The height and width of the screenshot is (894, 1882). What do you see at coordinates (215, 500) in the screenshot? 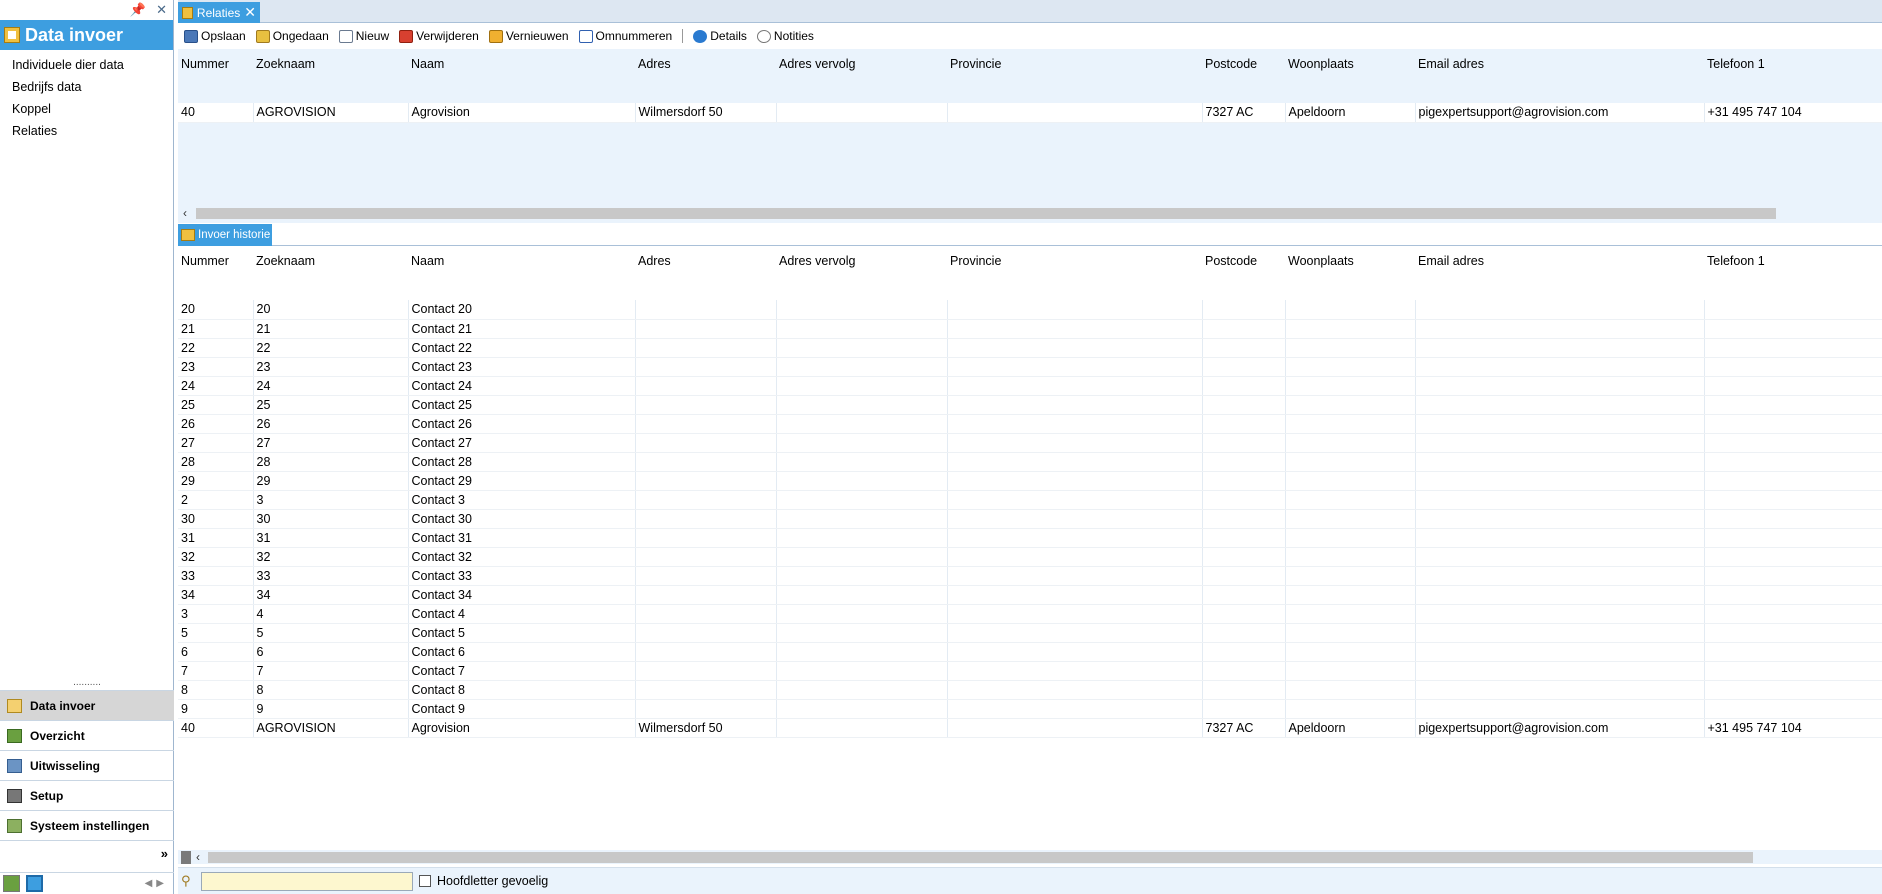
I see `table-cell: 2` at bounding box center [215, 500].